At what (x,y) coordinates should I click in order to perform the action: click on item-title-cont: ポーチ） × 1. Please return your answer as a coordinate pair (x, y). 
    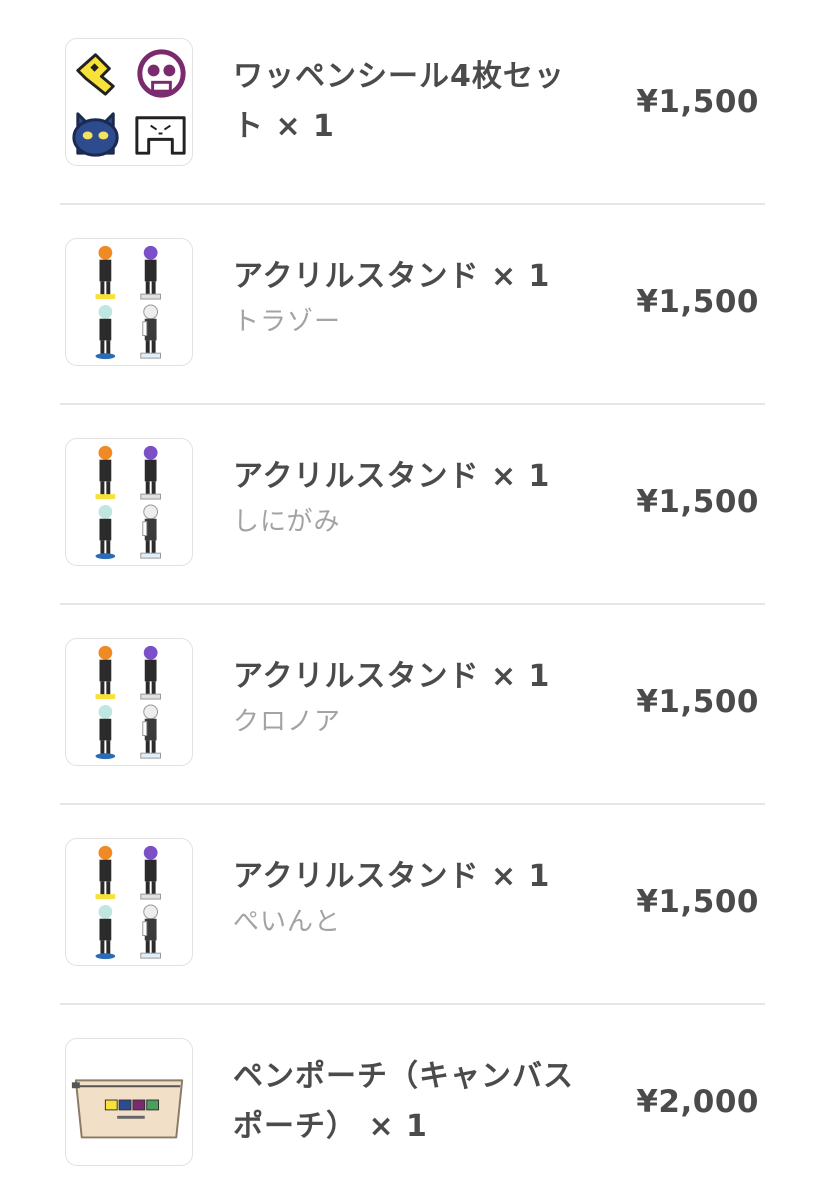
    Looking at the image, I should click on (330, 1126).